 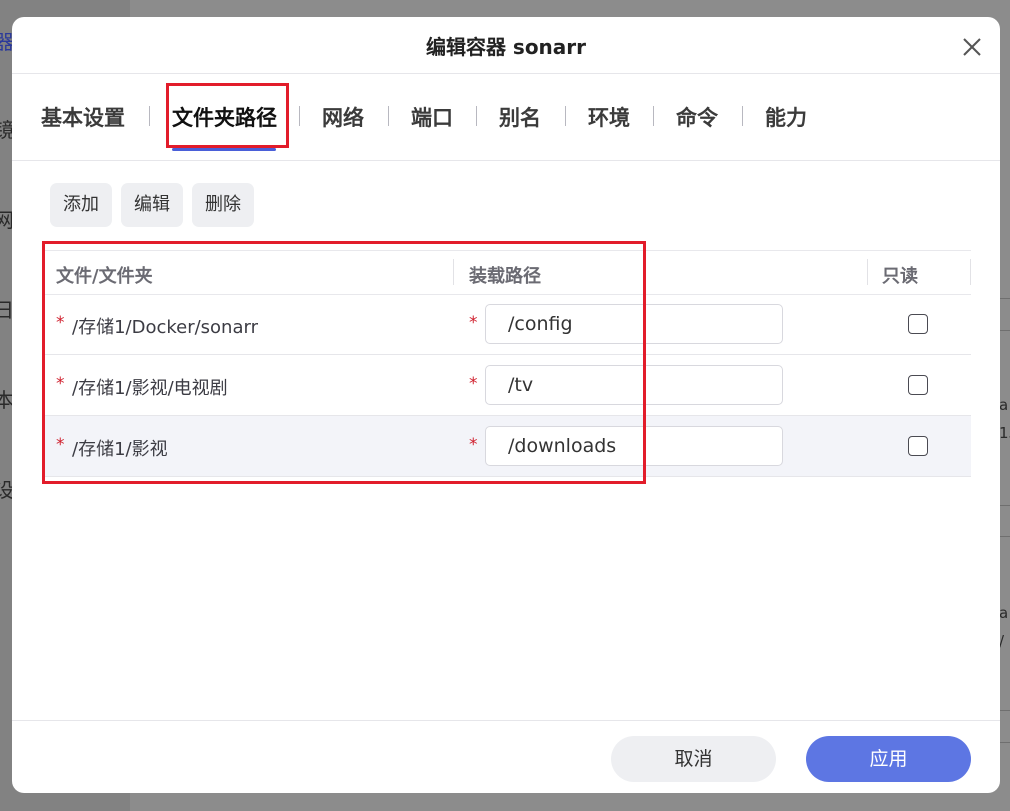 What do you see at coordinates (227, 115) in the screenshot?
I see `tab-highlight-box` at bounding box center [227, 115].